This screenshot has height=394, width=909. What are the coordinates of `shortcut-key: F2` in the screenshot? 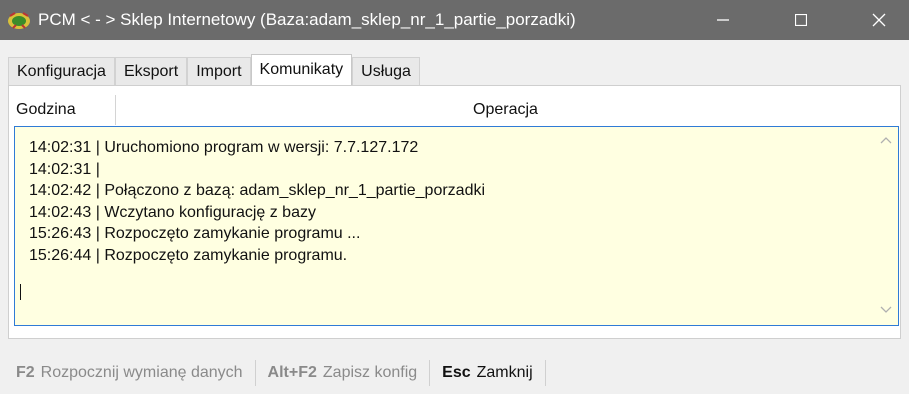 It's located at (25, 372).